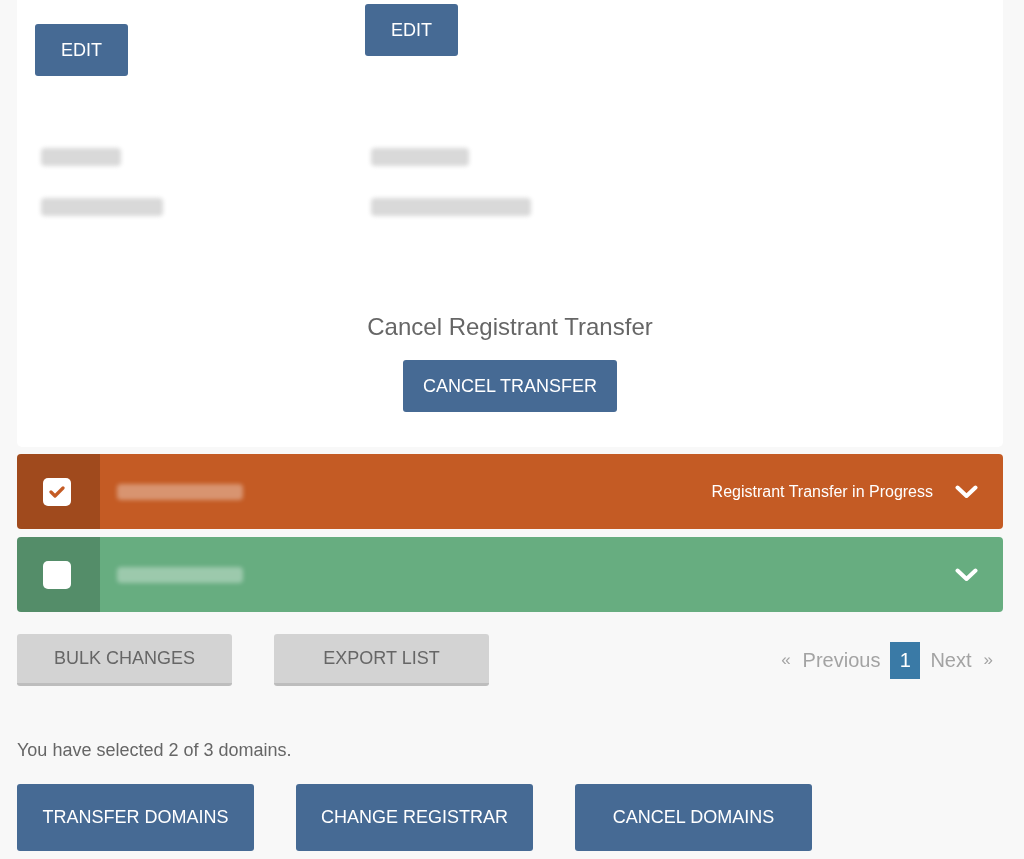 This screenshot has height=859, width=1024. Describe the element at coordinates (124, 660) in the screenshot. I see `list-button: BULK CHANGES` at that location.